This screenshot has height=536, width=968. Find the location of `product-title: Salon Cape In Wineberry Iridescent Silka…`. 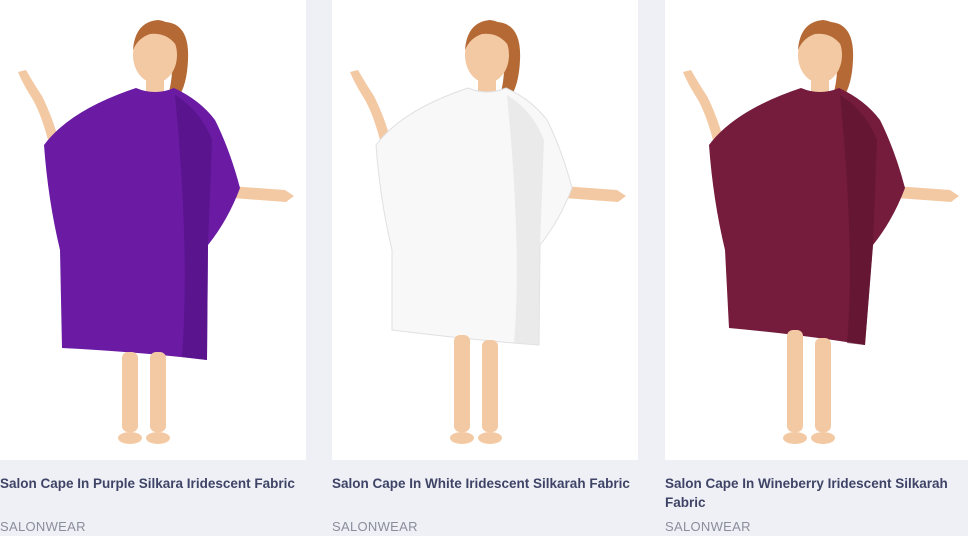

product-title: Salon Cape In Wineberry Iridescent Silka… is located at coordinates (816, 493).